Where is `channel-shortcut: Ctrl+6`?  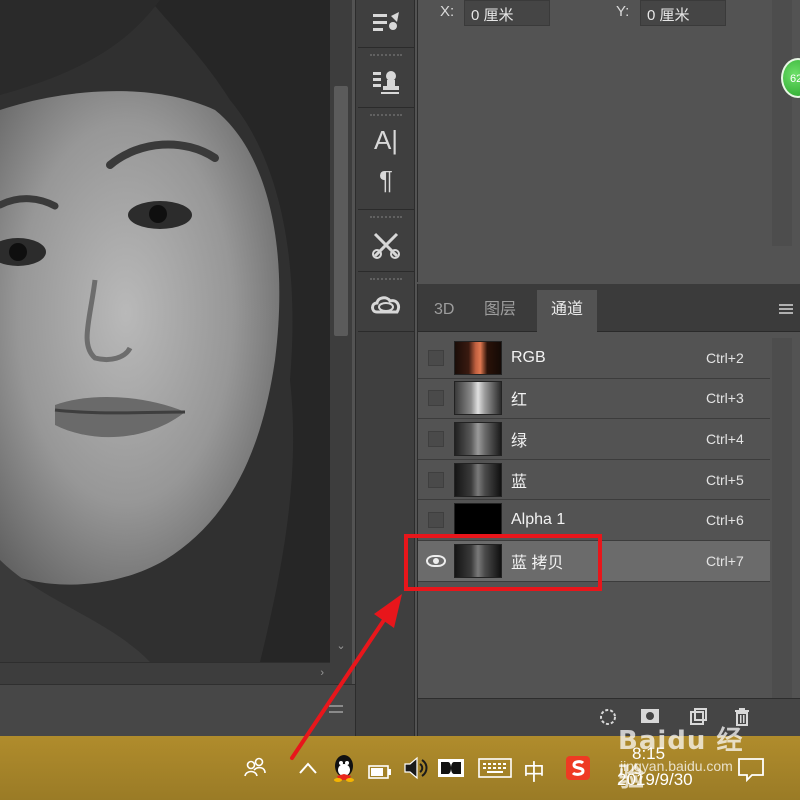 channel-shortcut: Ctrl+6 is located at coordinates (725, 520).